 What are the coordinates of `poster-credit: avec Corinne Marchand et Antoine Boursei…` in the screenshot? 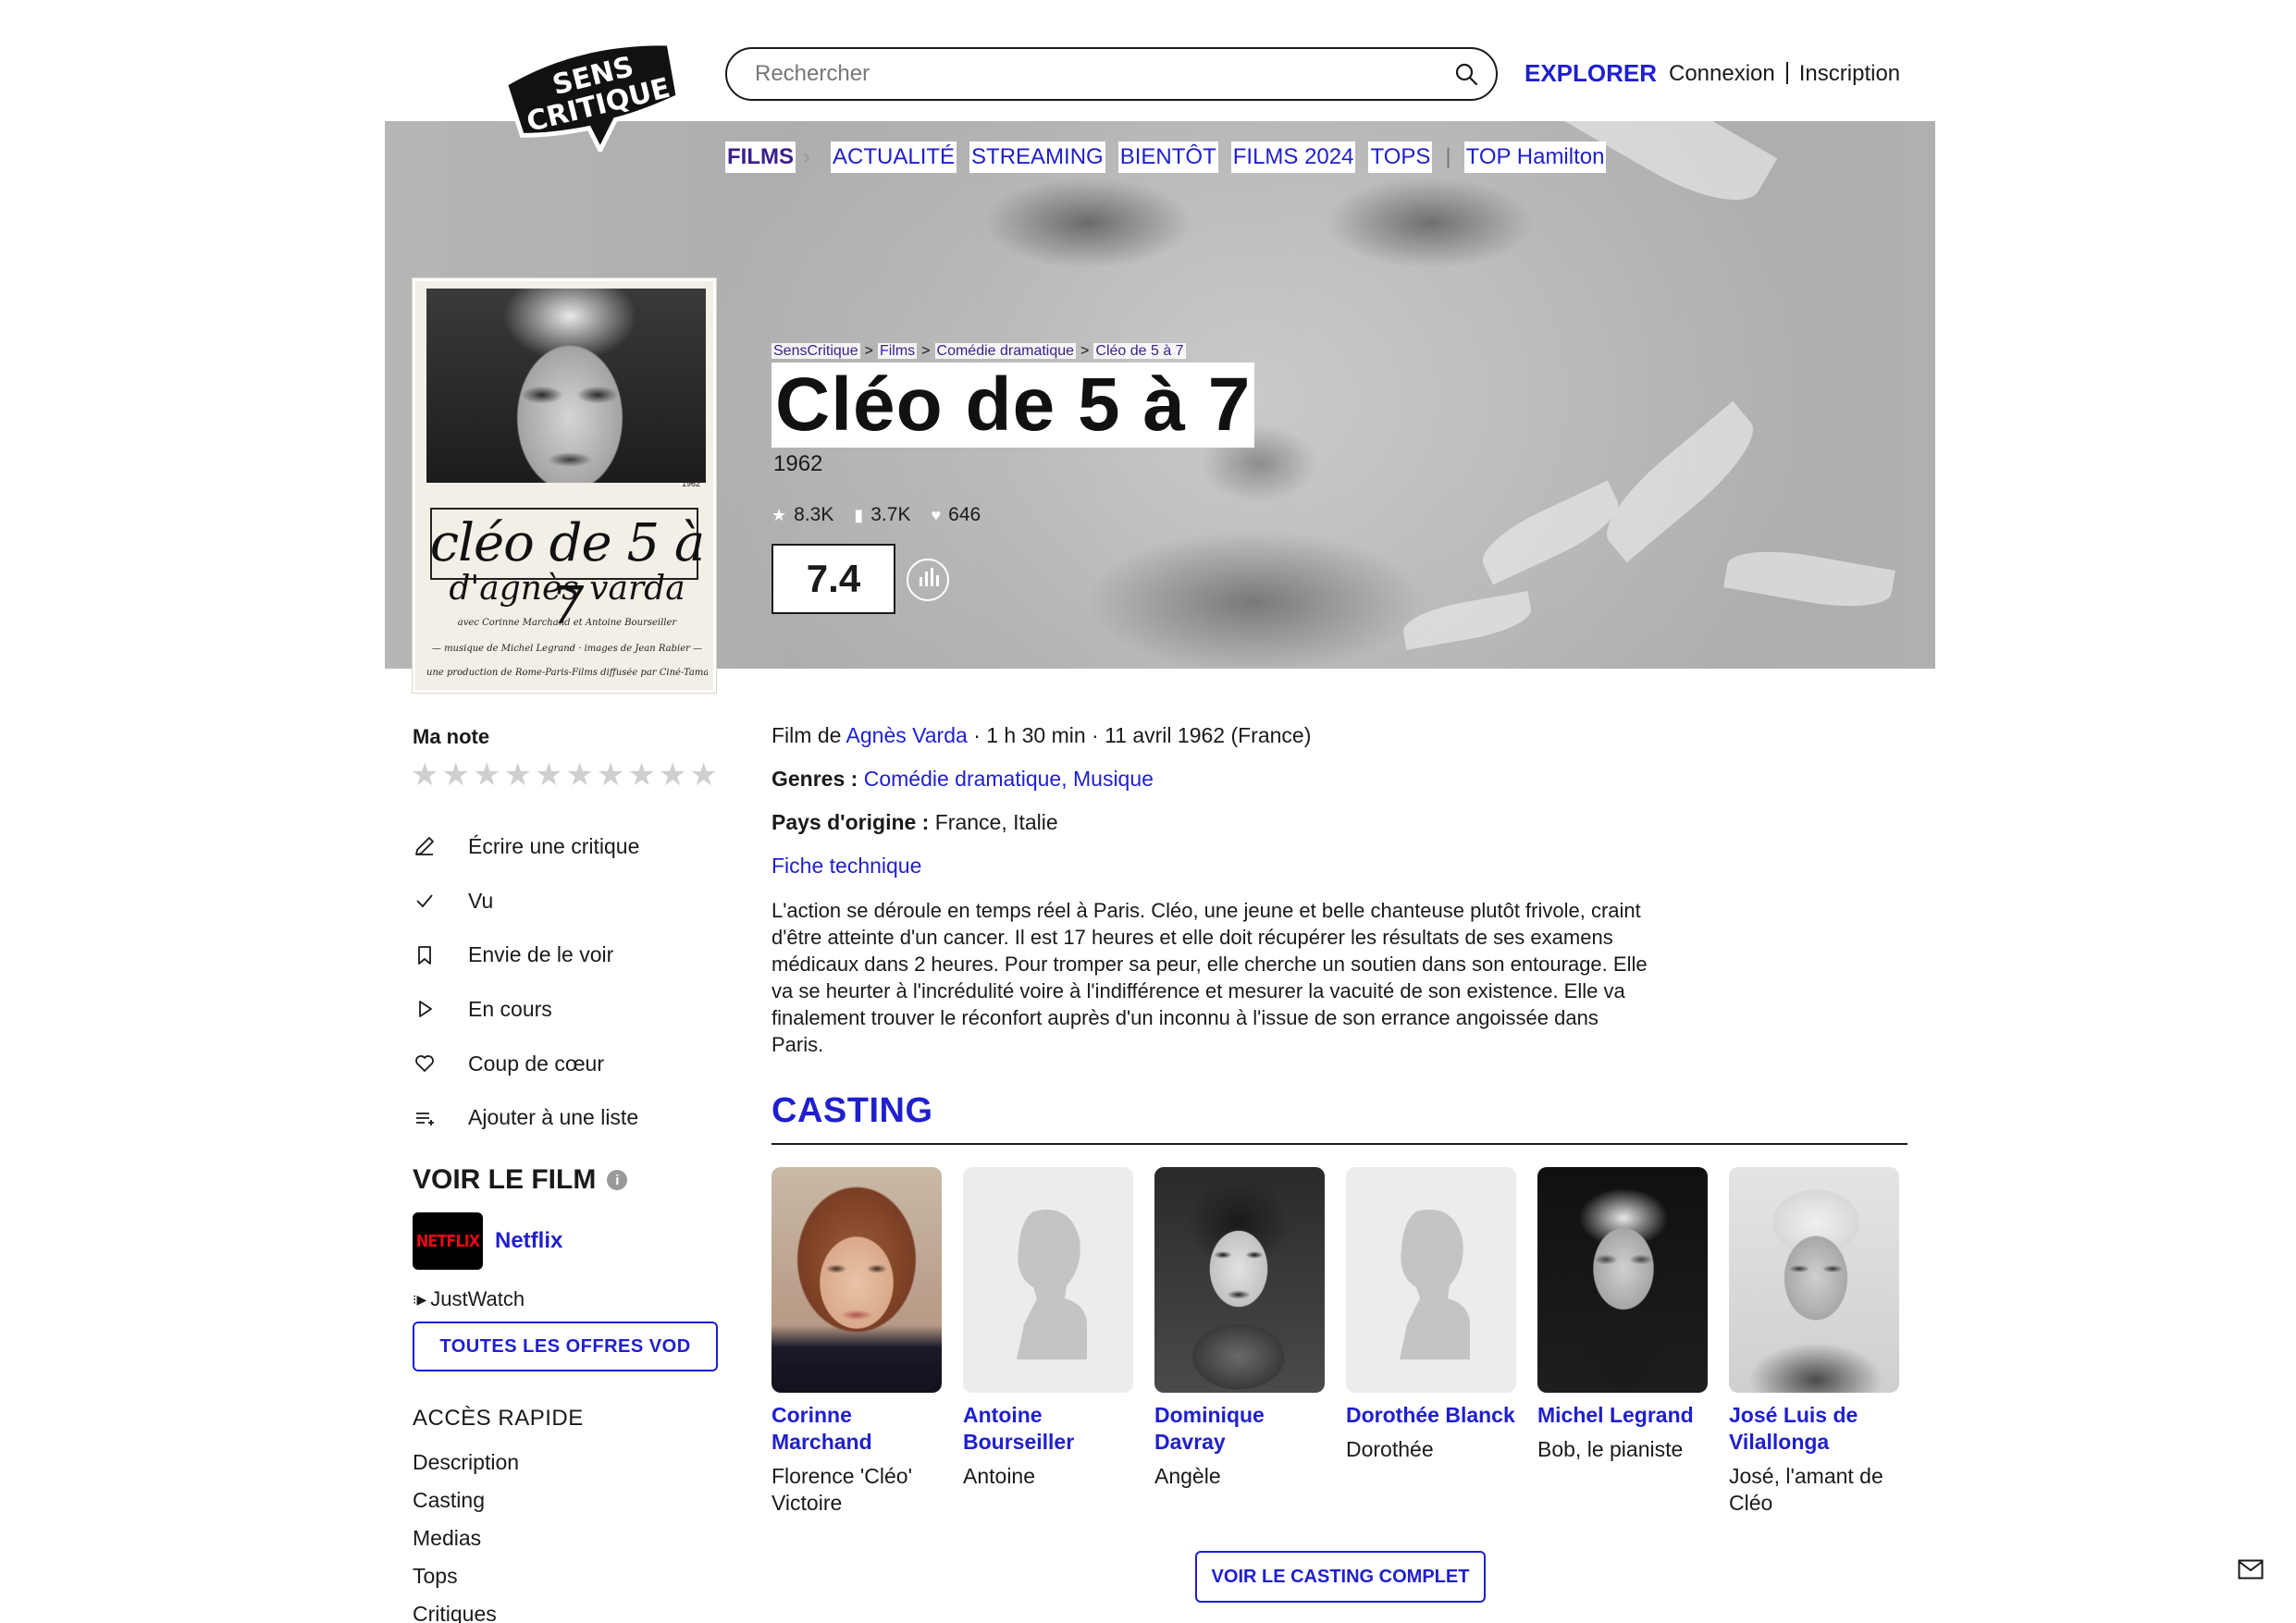 It's located at (567, 623).